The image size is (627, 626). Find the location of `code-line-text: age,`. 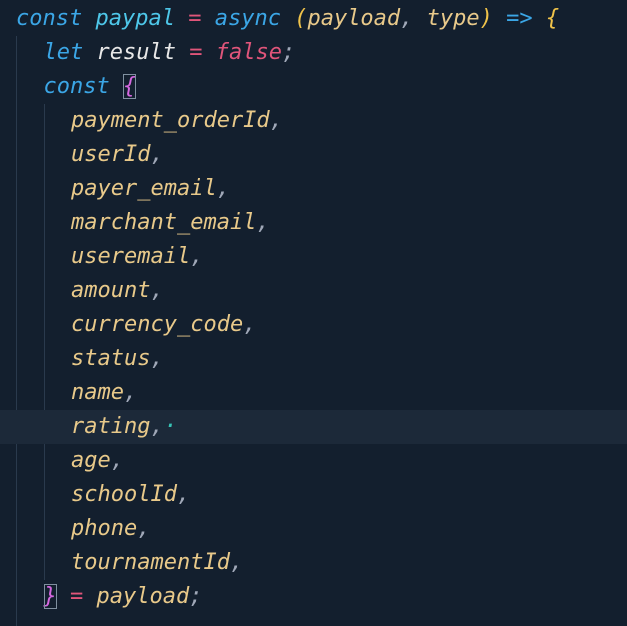

code-line-text: age, is located at coordinates (97, 461).